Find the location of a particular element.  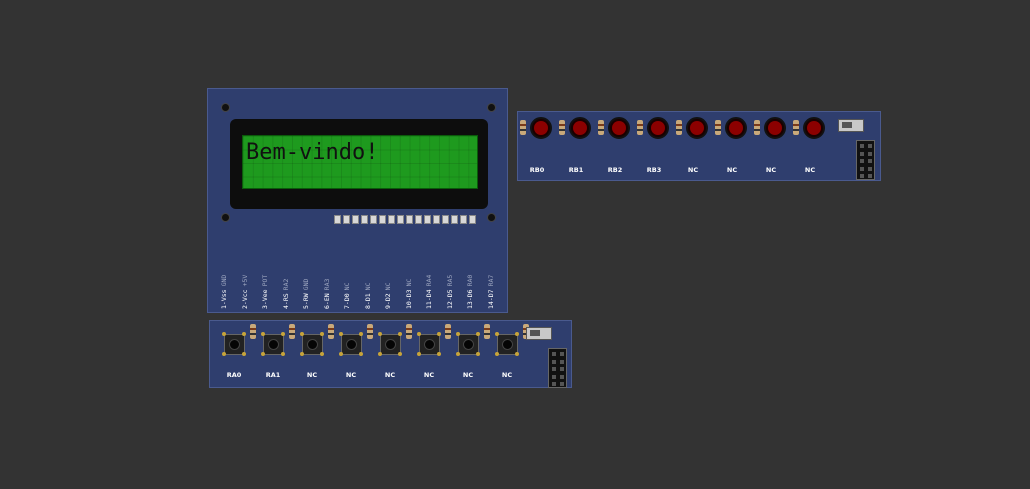

led-board: RB0 RB1 RB2 RB3 NC NC NC NC is located at coordinates (699, 146).